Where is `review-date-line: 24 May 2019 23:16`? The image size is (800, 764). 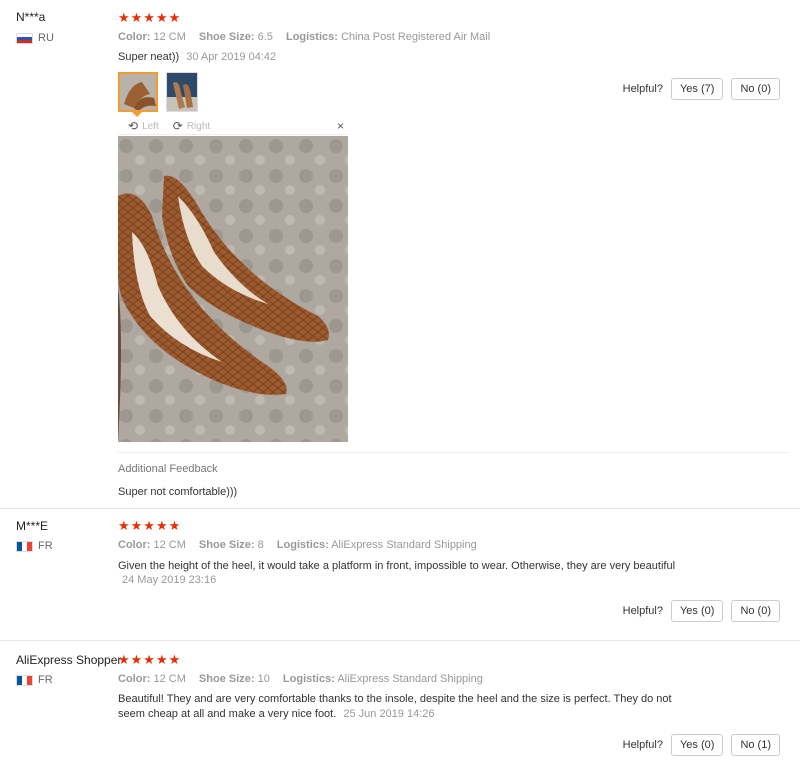
review-date-line: 24 May 2019 23:16 is located at coordinates (167, 580).